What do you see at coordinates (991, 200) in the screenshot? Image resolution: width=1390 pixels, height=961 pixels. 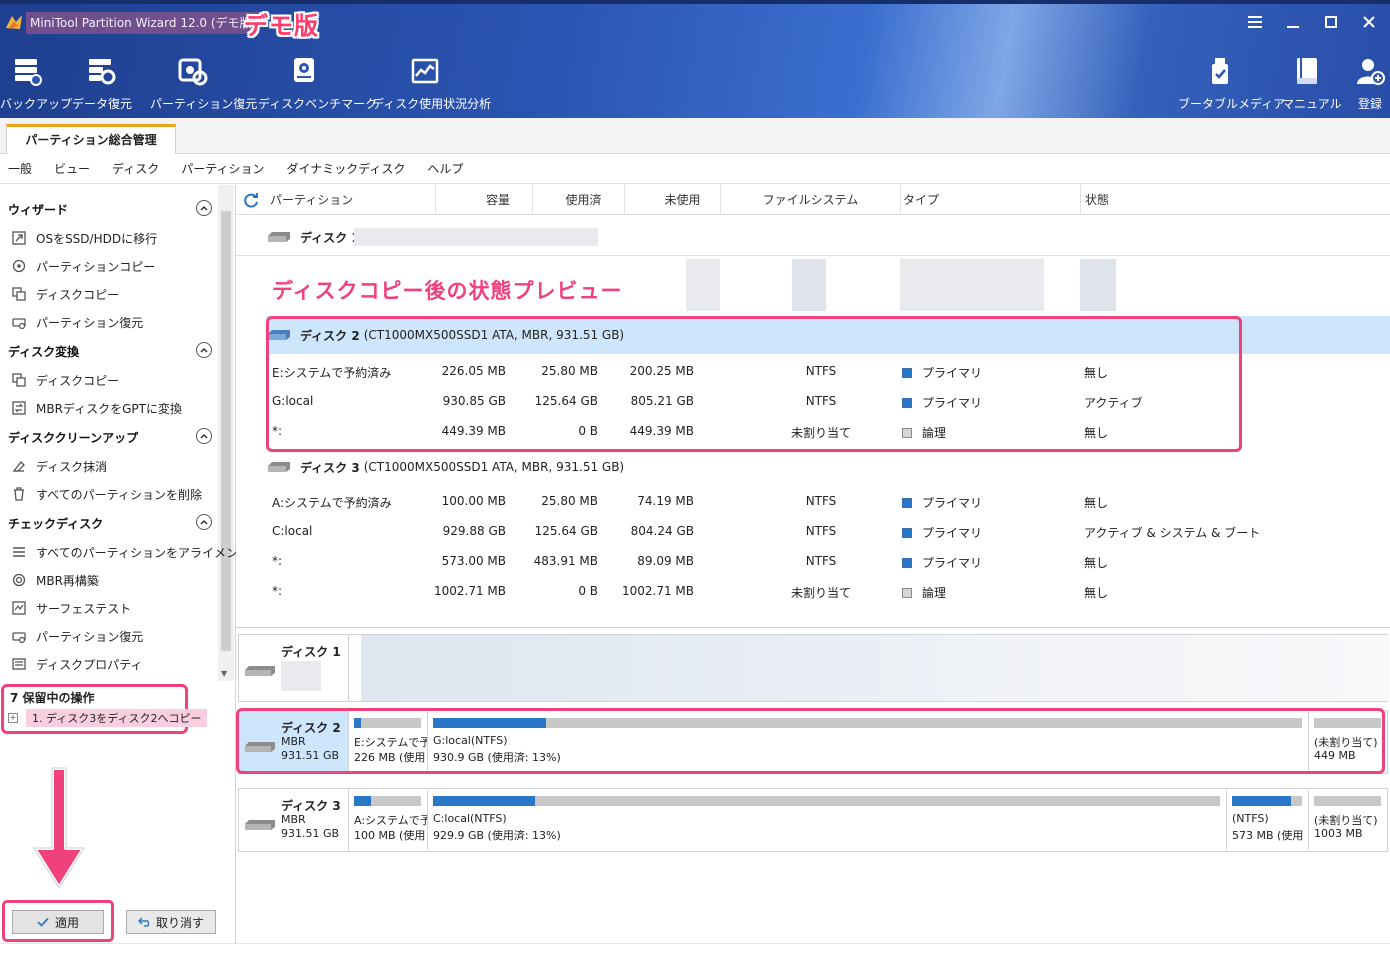 I see `col-type: タイプ` at bounding box center [991, 200].